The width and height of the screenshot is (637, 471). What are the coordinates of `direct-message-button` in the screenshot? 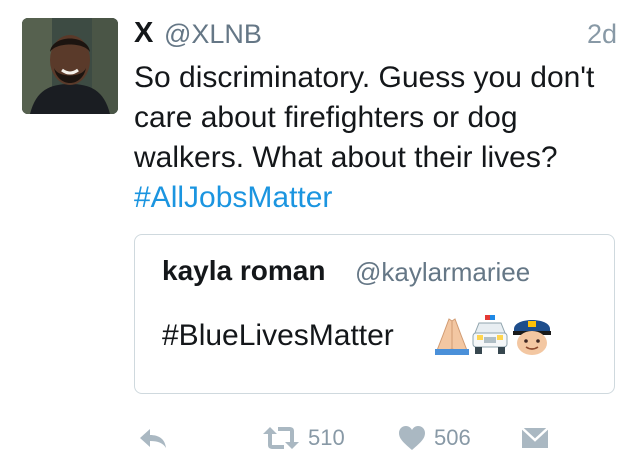 It's located at (535, 438).